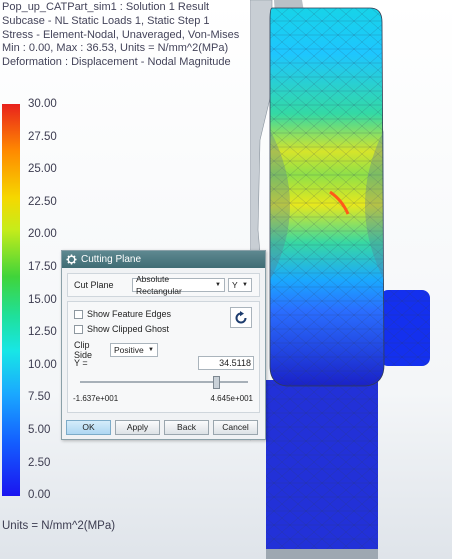  Describe the element at coordinates (42, 201) in the screenshot. I see `legend-value: 22.50` at that location.